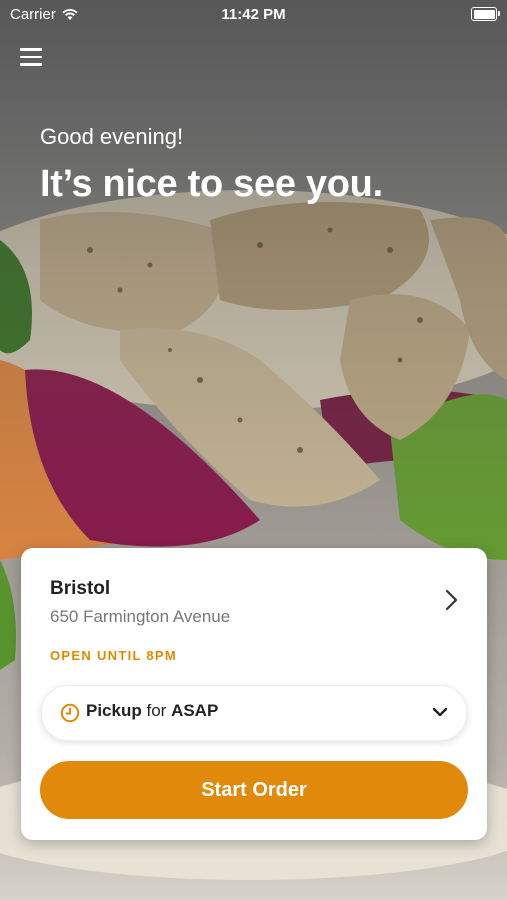 The height and width of the screenshot is (900, 507). I want to click on order-mode-selector: Pickup for ASAP, so click(254, 713).